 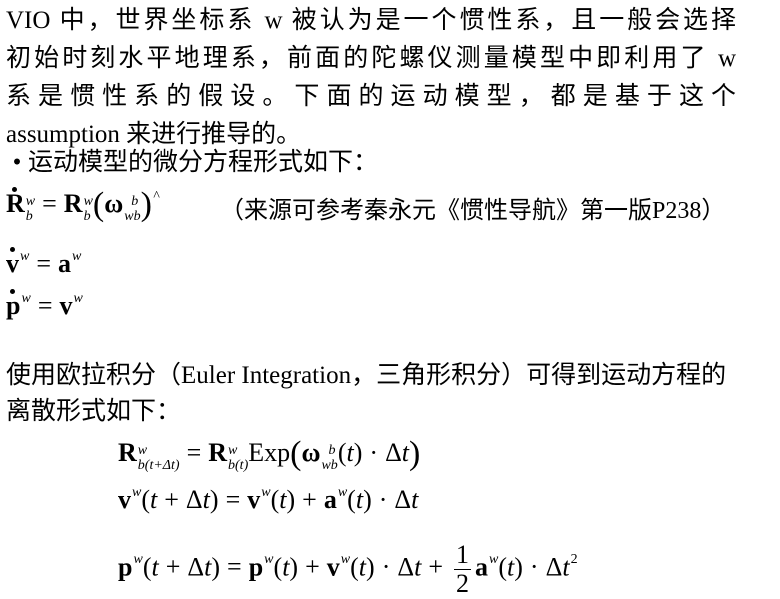 I want to click on equation-velocity-discrete: vw(t + Δt) = vw(t) + aw(t) · Δt, so click(x=268, y=499).